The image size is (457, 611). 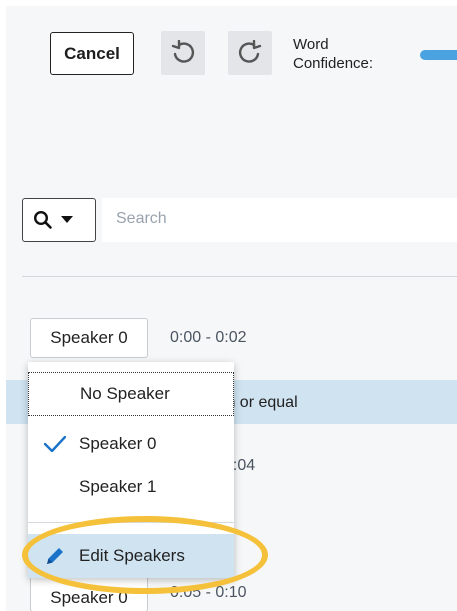 What do you see at coordinates (55, 556) in the screenshot?
I see `pencil-icon` at bounding box center [55, 556].